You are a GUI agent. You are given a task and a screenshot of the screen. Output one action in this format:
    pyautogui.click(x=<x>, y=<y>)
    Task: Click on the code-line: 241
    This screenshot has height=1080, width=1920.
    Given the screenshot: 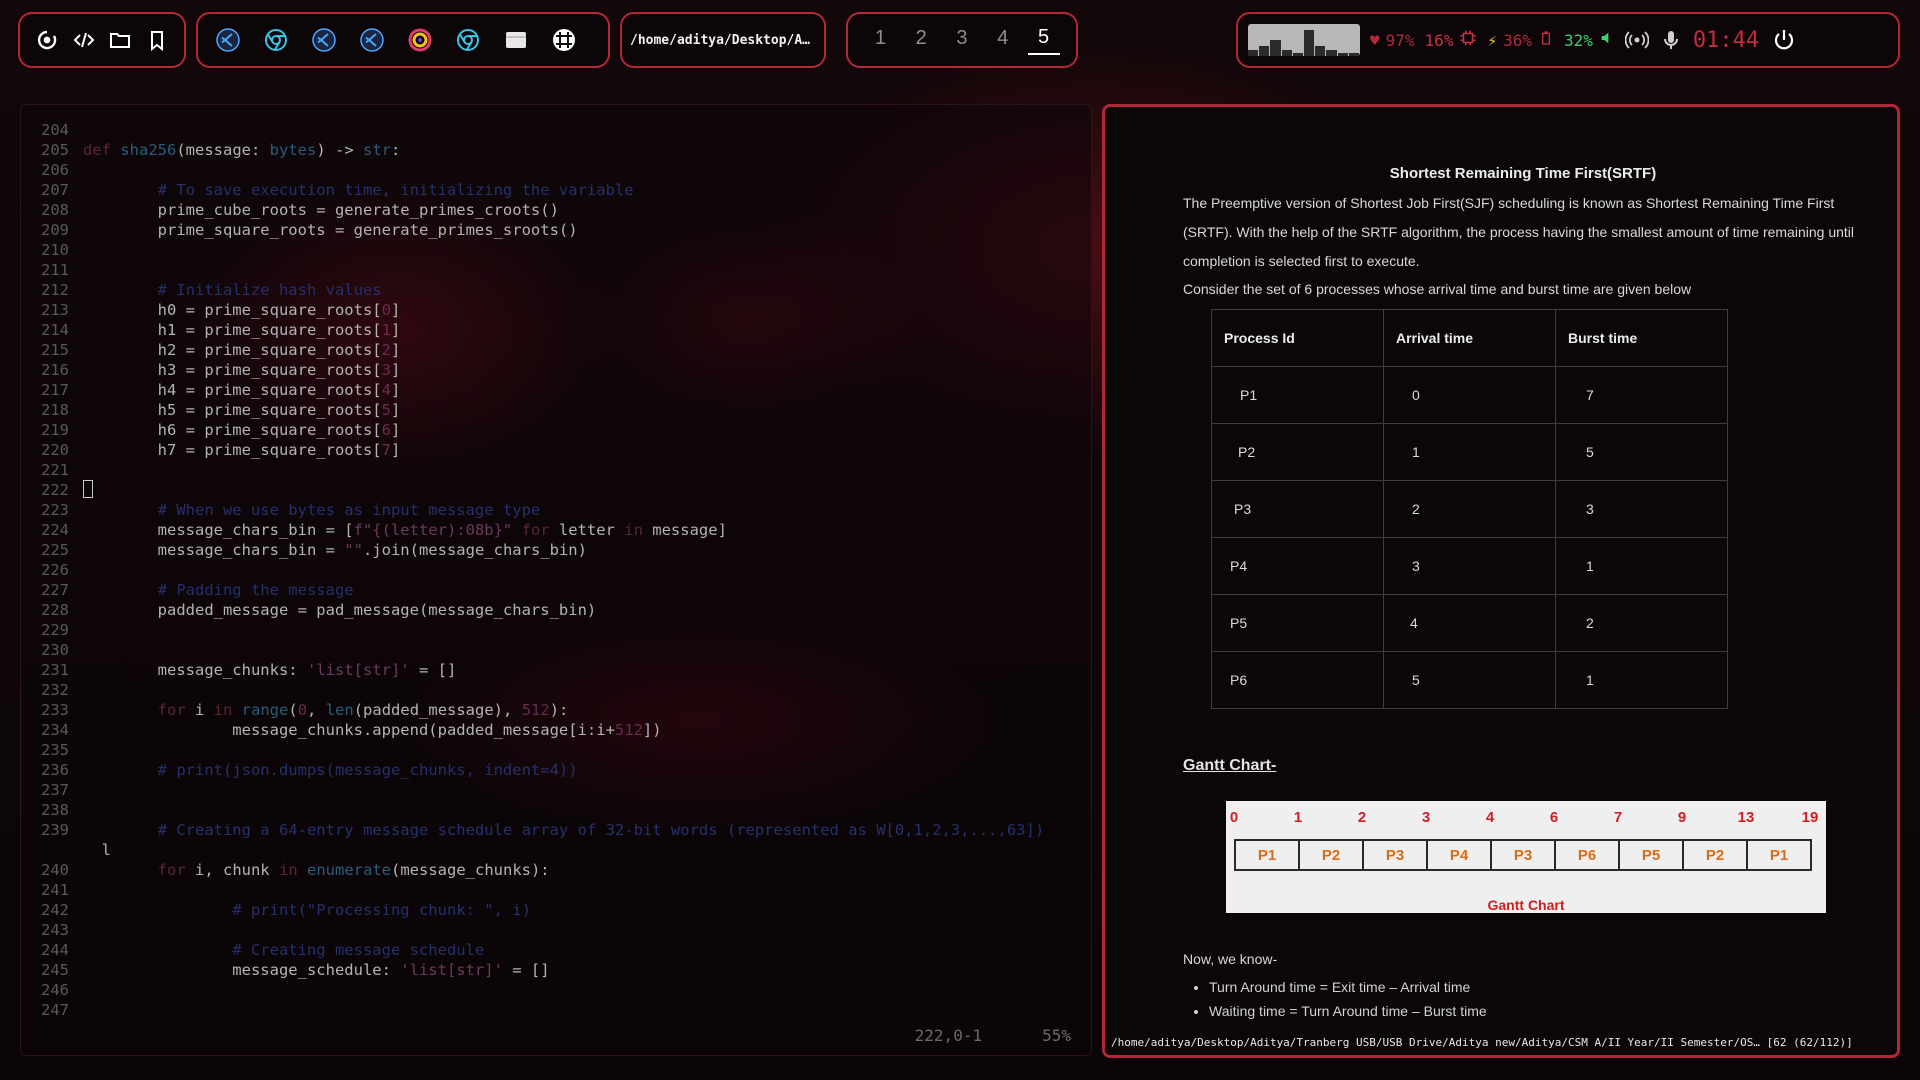 What is the action you would take?
    pyautogui.click(x=556, y=890)
    